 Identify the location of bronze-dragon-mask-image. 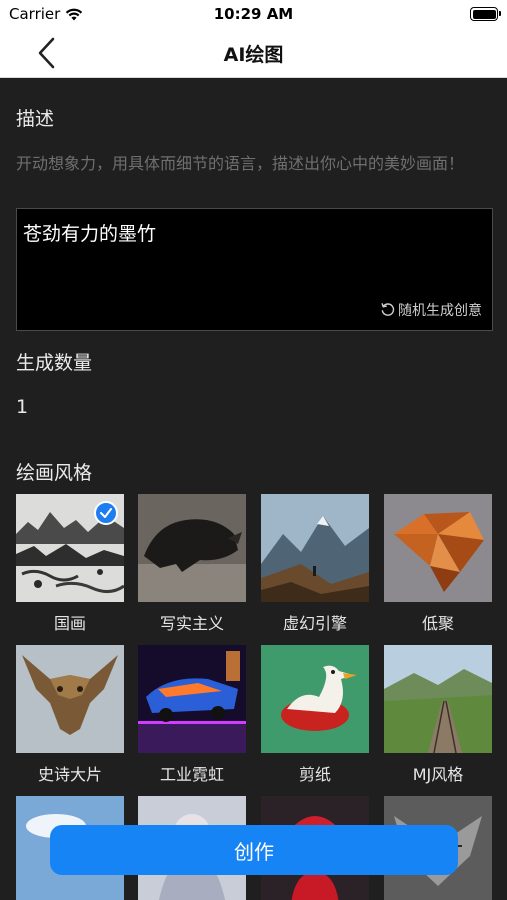
(70, 699).